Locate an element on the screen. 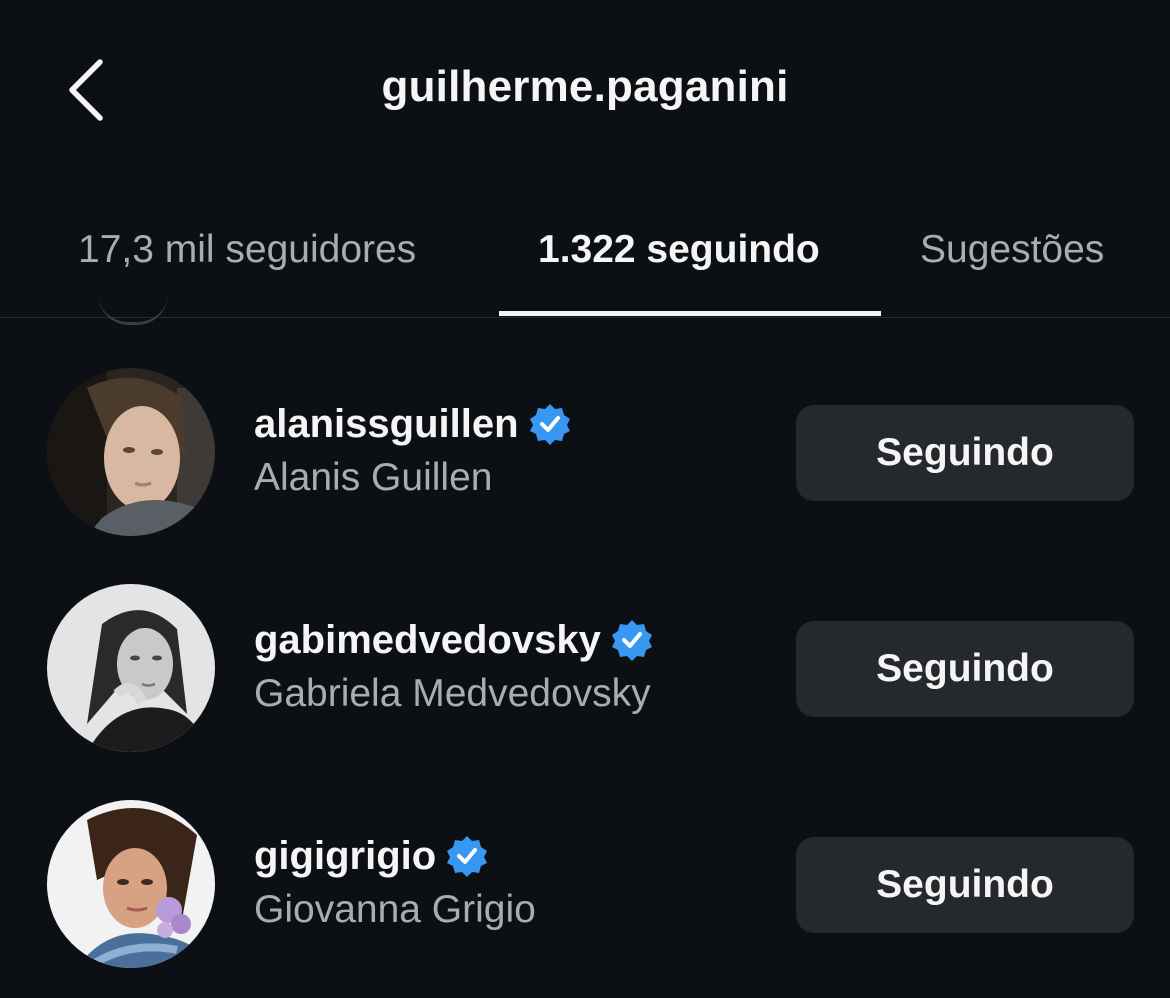  tab-following: 1.322 seguindo is located at coordinates (679, 250).